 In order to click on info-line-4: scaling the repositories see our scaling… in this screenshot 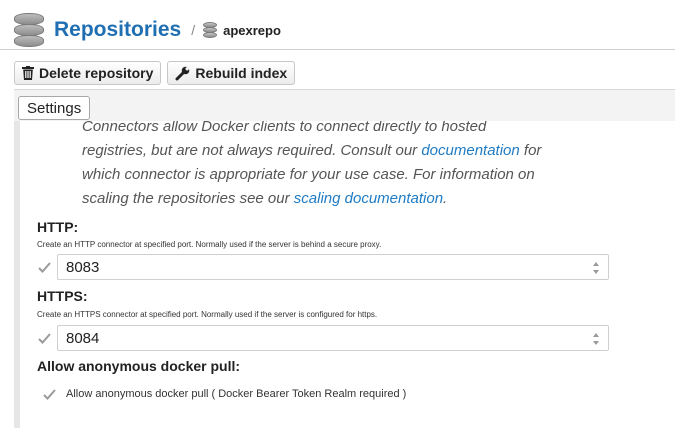, I will do `click(342, 199)`.